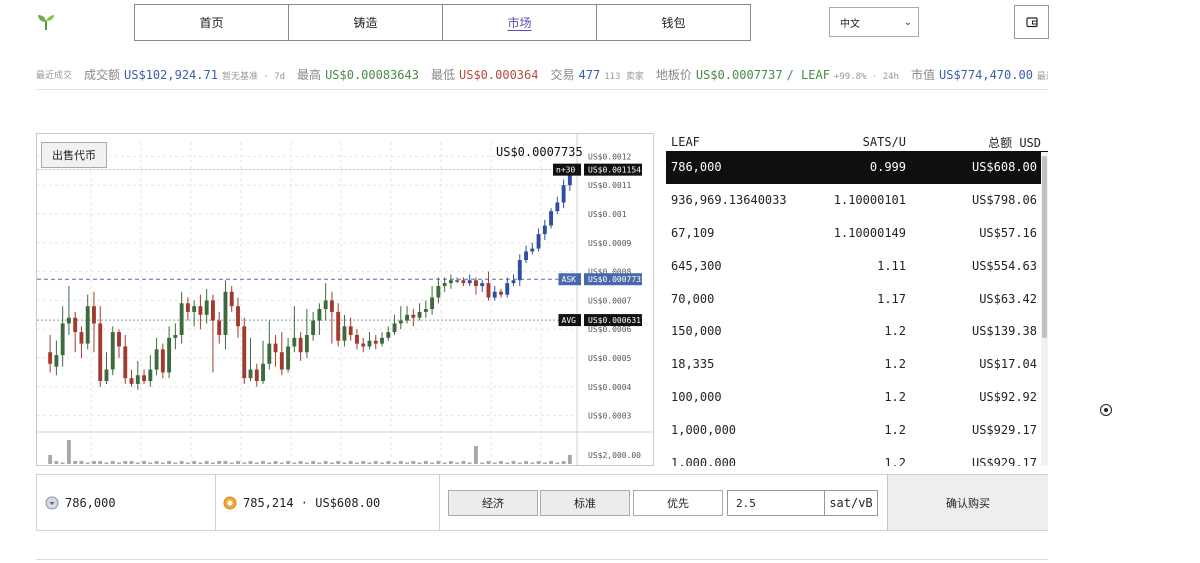  What do you see at coordinates (617, 320) in the screenshot?
I see `marker-price-label: US$0.0006317` at bounding box center [617, 320].